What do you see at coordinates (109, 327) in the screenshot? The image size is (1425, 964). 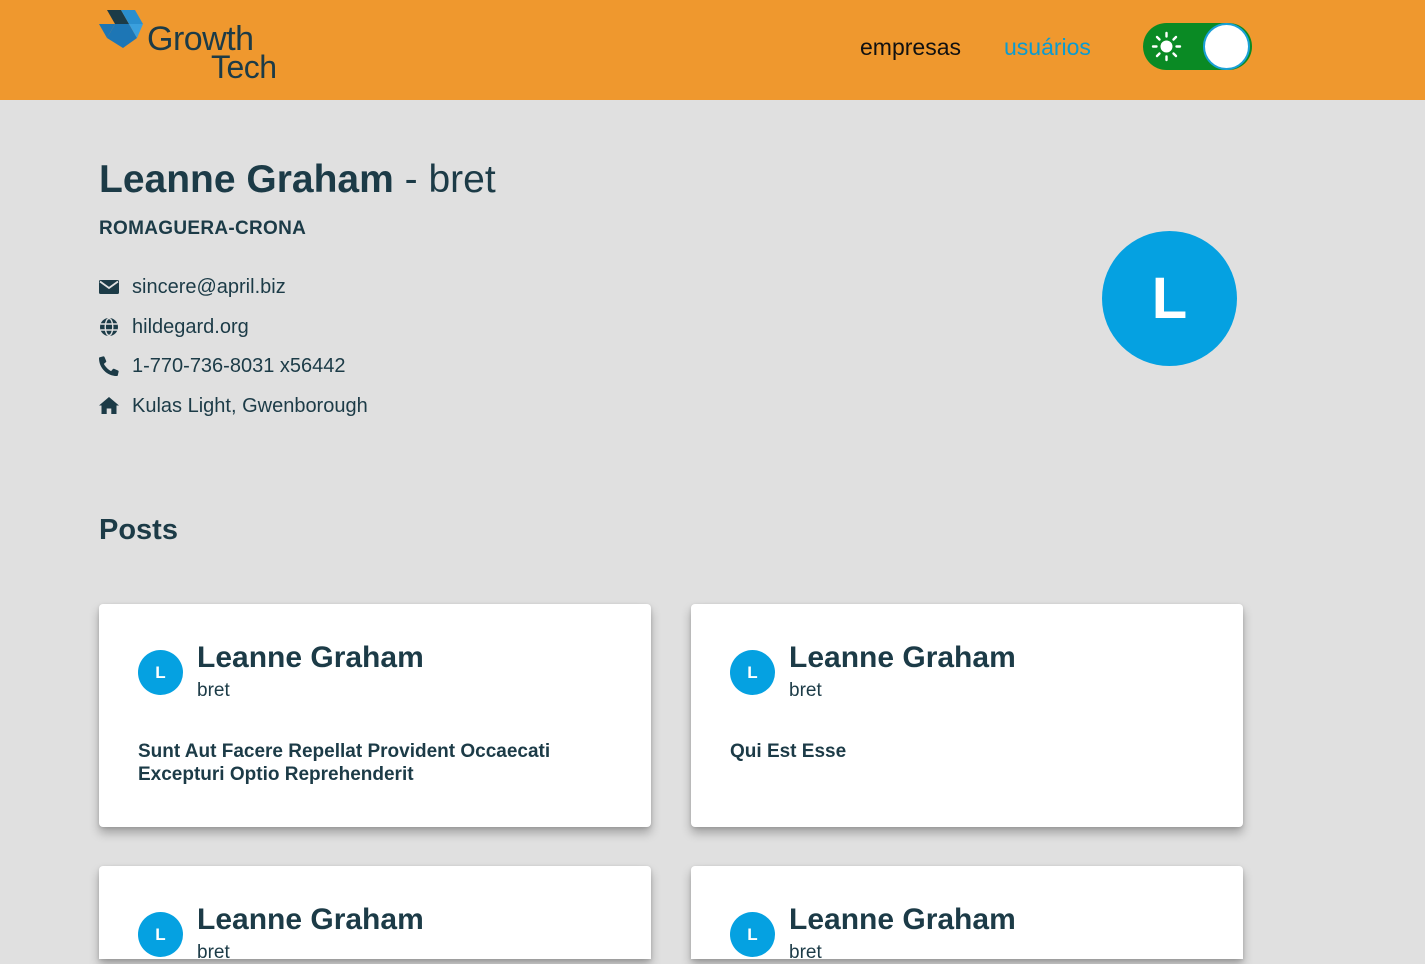 I see `globe-icon` at bounding box center [109, 327].